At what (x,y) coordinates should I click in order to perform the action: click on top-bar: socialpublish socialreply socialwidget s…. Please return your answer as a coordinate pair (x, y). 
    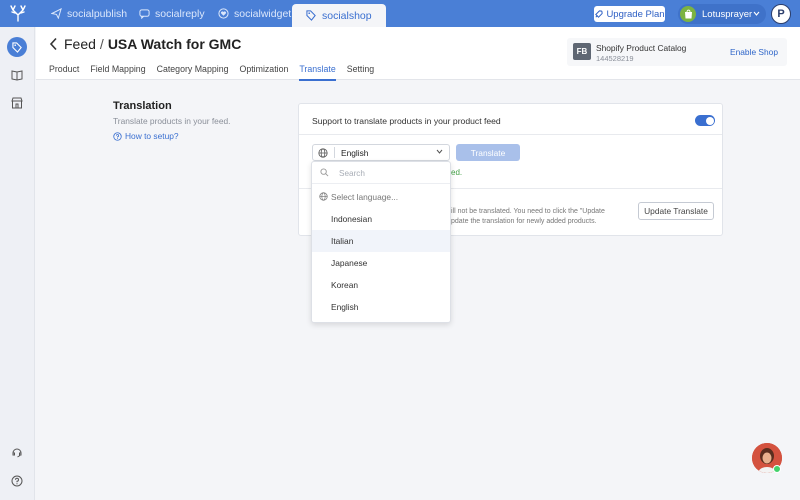
    Looking at the image, I should click on (400, 13).